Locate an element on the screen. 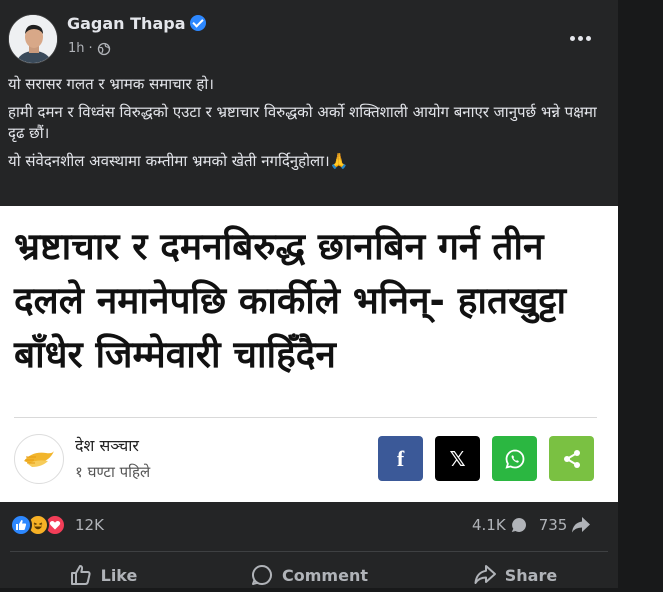 The image size is (663, 592). facebook-icon: f is located at coordinates (400, 458).